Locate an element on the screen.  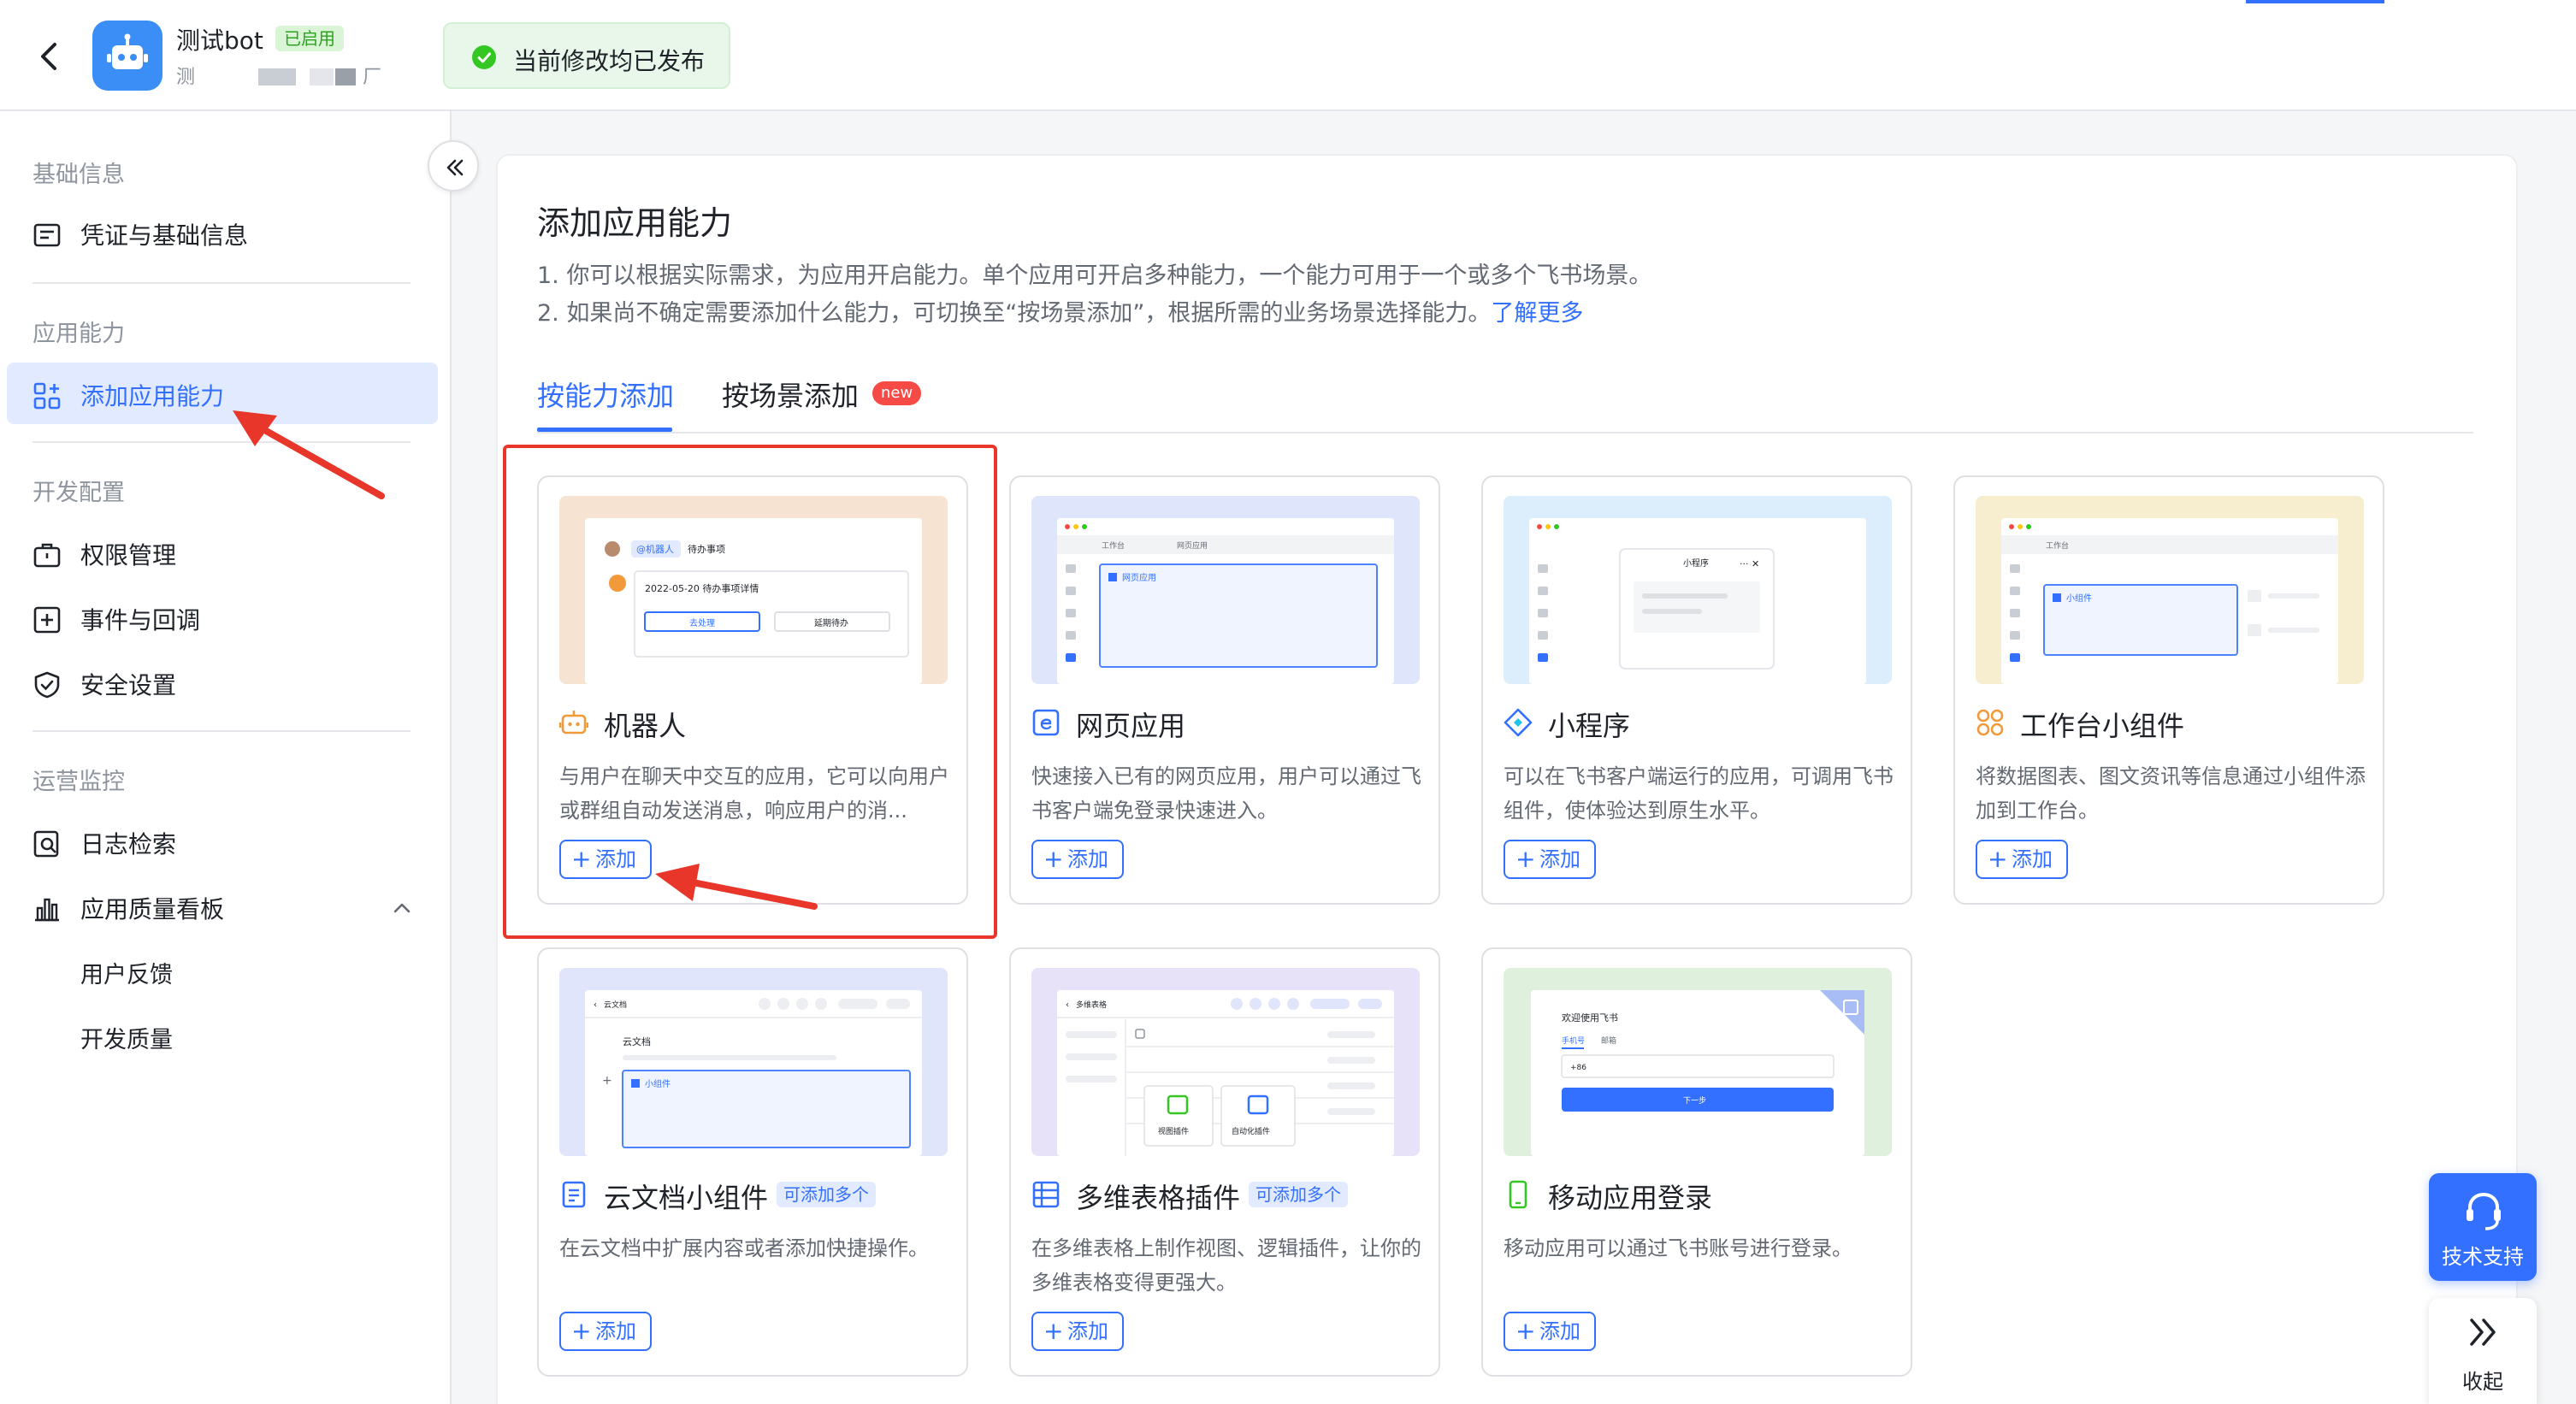
sidebar-item-label: 安全设置 is located at coordinates (128, 685).